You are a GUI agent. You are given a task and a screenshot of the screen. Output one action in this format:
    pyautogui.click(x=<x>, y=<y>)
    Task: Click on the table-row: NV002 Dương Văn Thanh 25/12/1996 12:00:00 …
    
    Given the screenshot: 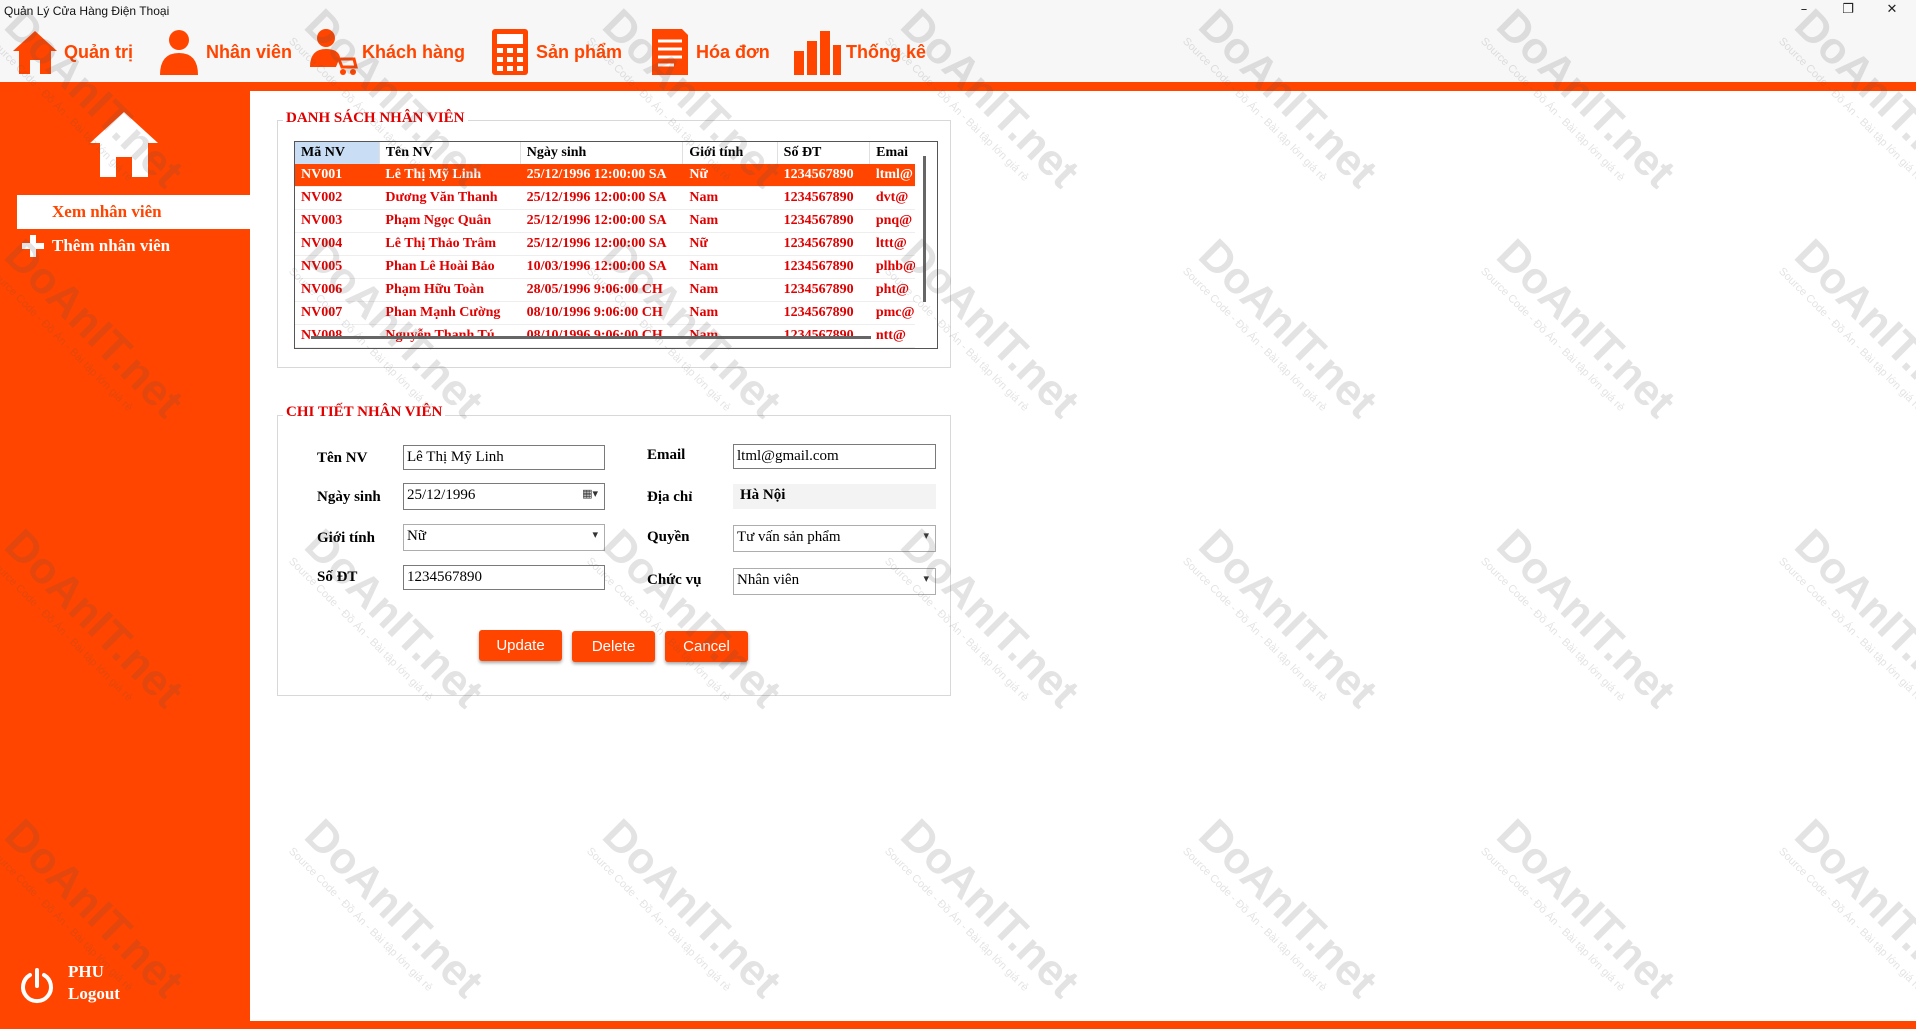 What is the action you would take?
    pyautogui.click(x=605, y=198)
    